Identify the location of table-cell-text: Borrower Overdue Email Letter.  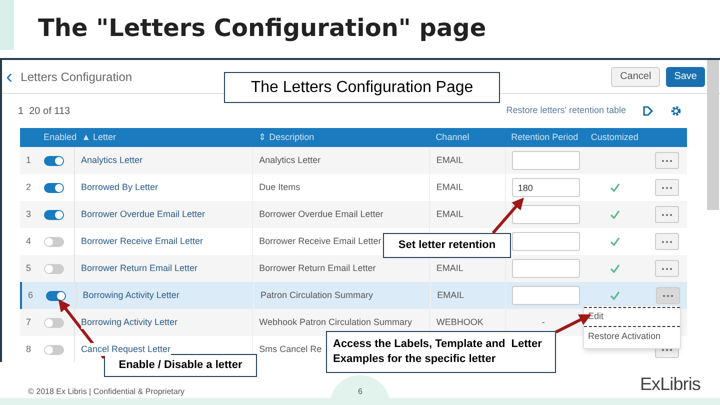
(321, 214).